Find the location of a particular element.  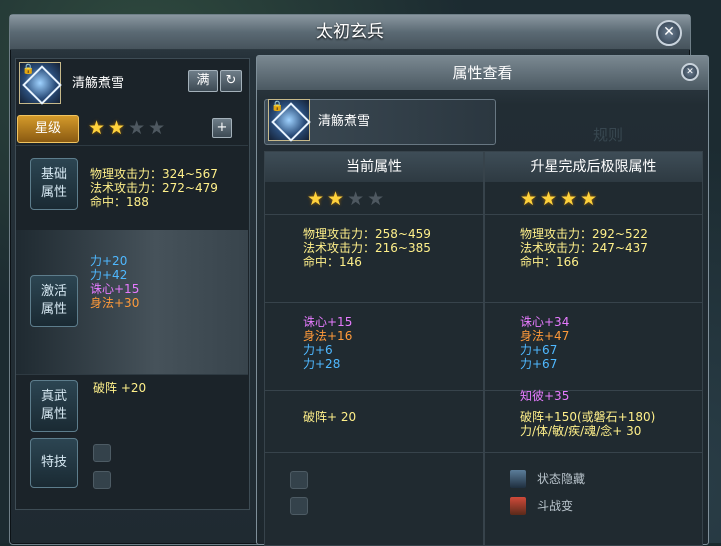

skill-name: 斗战变 is located at coordinates (555, 506).